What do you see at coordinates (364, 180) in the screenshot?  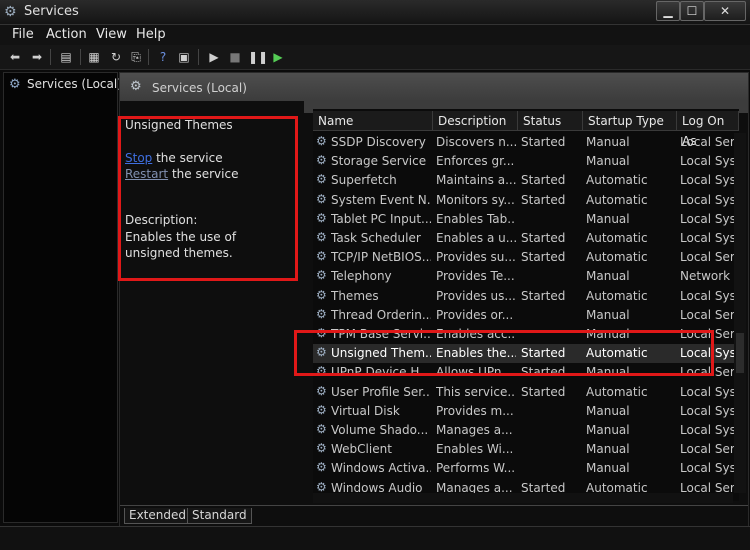 I see `cell-name: Superfetch` at bounding box center [364, 180].